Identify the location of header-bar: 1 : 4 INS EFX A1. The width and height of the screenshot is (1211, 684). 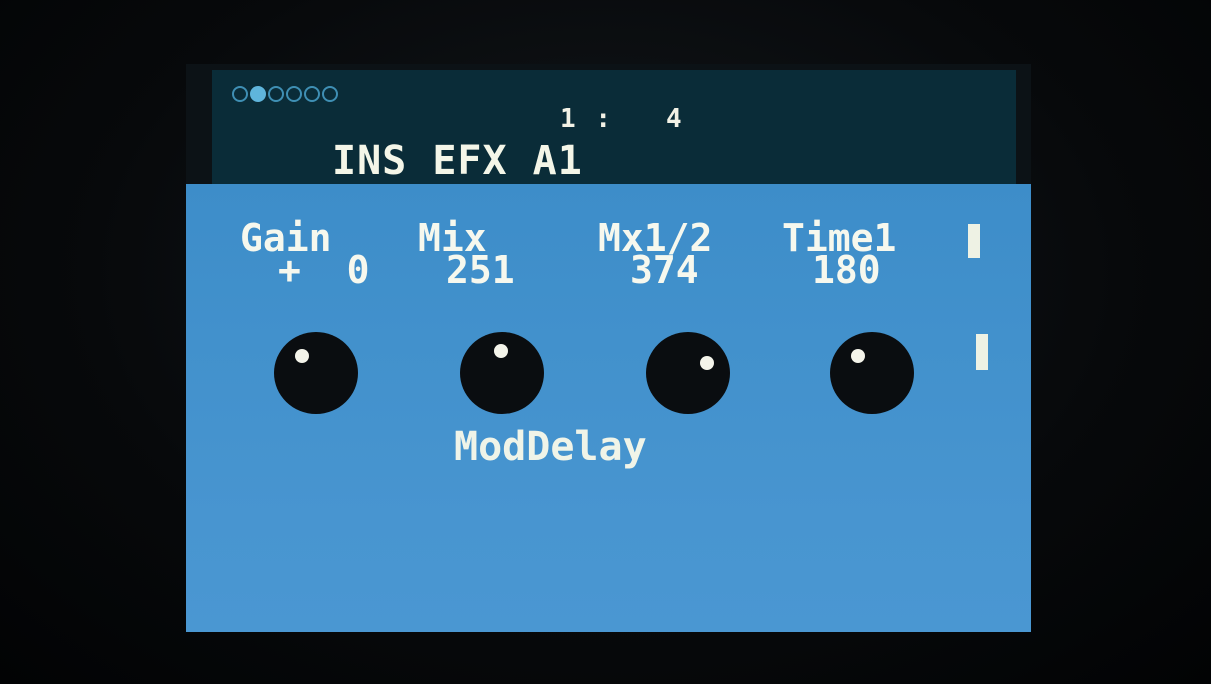
(614, 131).